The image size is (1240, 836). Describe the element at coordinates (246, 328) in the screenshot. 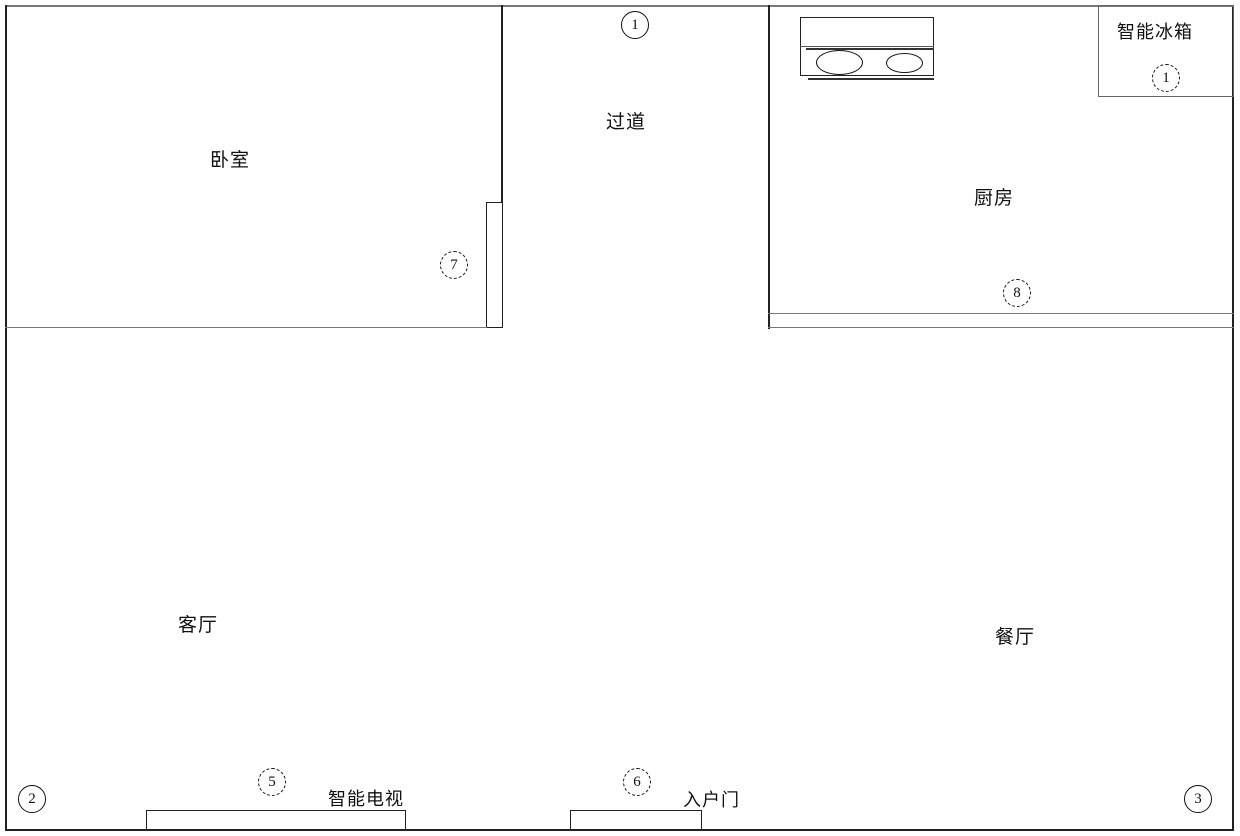

I see `wall-bedroom-bottom` at that location.